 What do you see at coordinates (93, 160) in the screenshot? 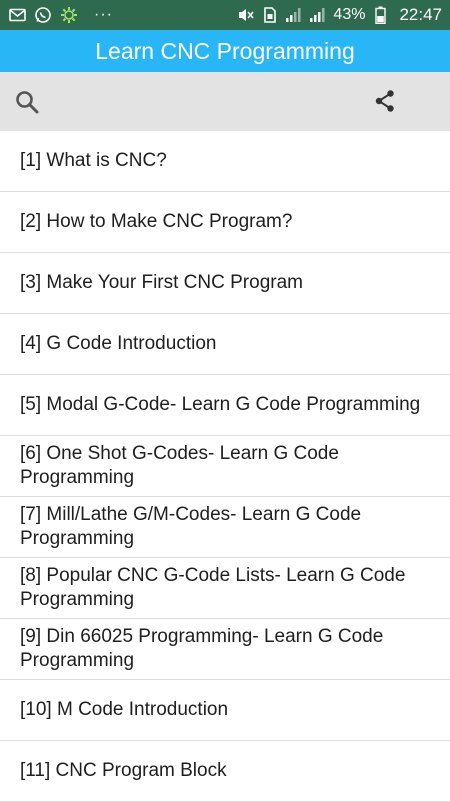
I see `list-item-label: [1] What is CNC?` at bounding box center [93, 160].